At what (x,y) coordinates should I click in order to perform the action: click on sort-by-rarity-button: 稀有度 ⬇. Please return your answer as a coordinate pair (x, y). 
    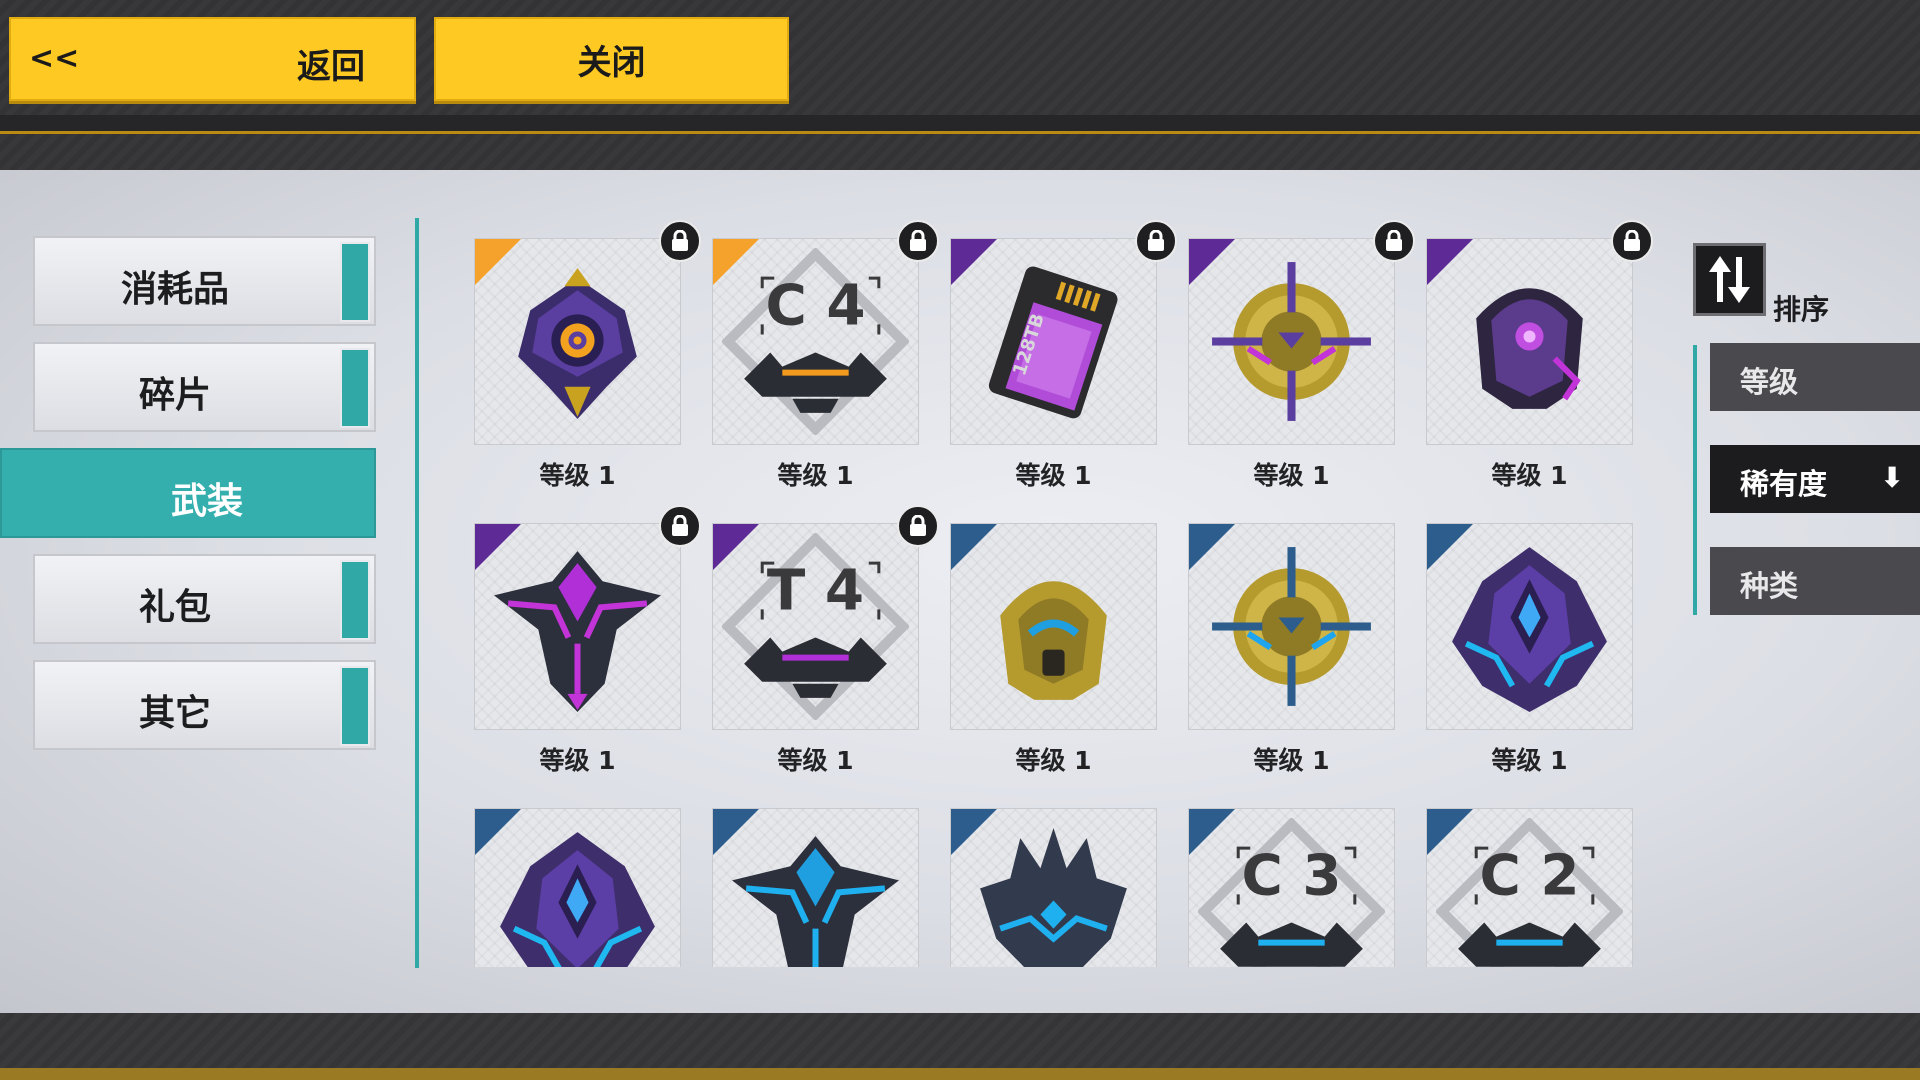
    Looking at the image, I should click on (1815, 479).